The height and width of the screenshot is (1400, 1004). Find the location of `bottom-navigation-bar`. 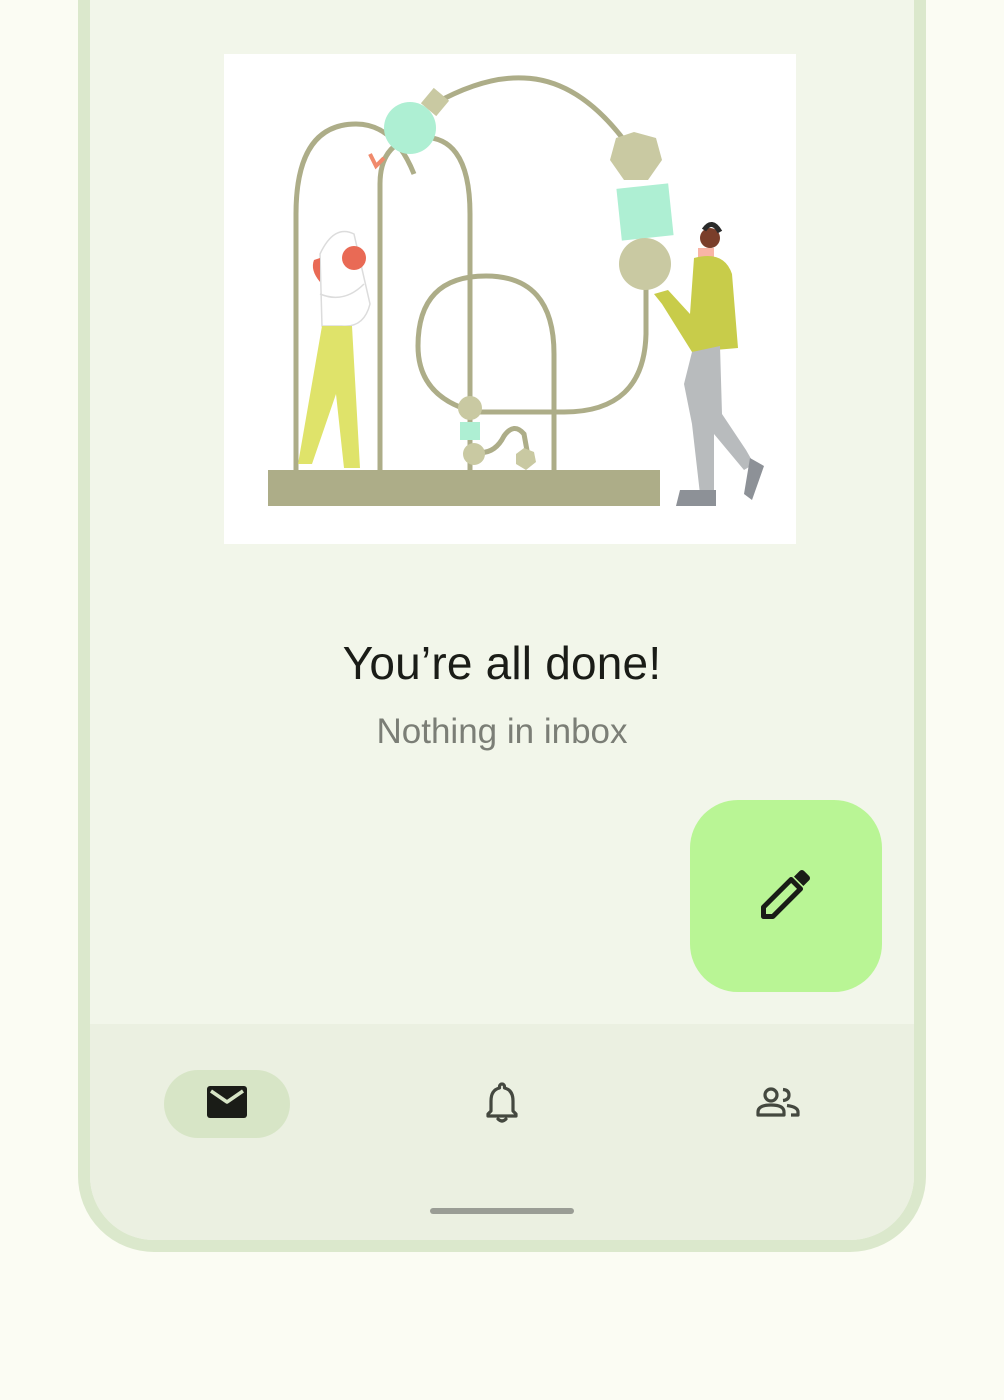

bottom-navigation-bar is located at coordinates (502, 1132).